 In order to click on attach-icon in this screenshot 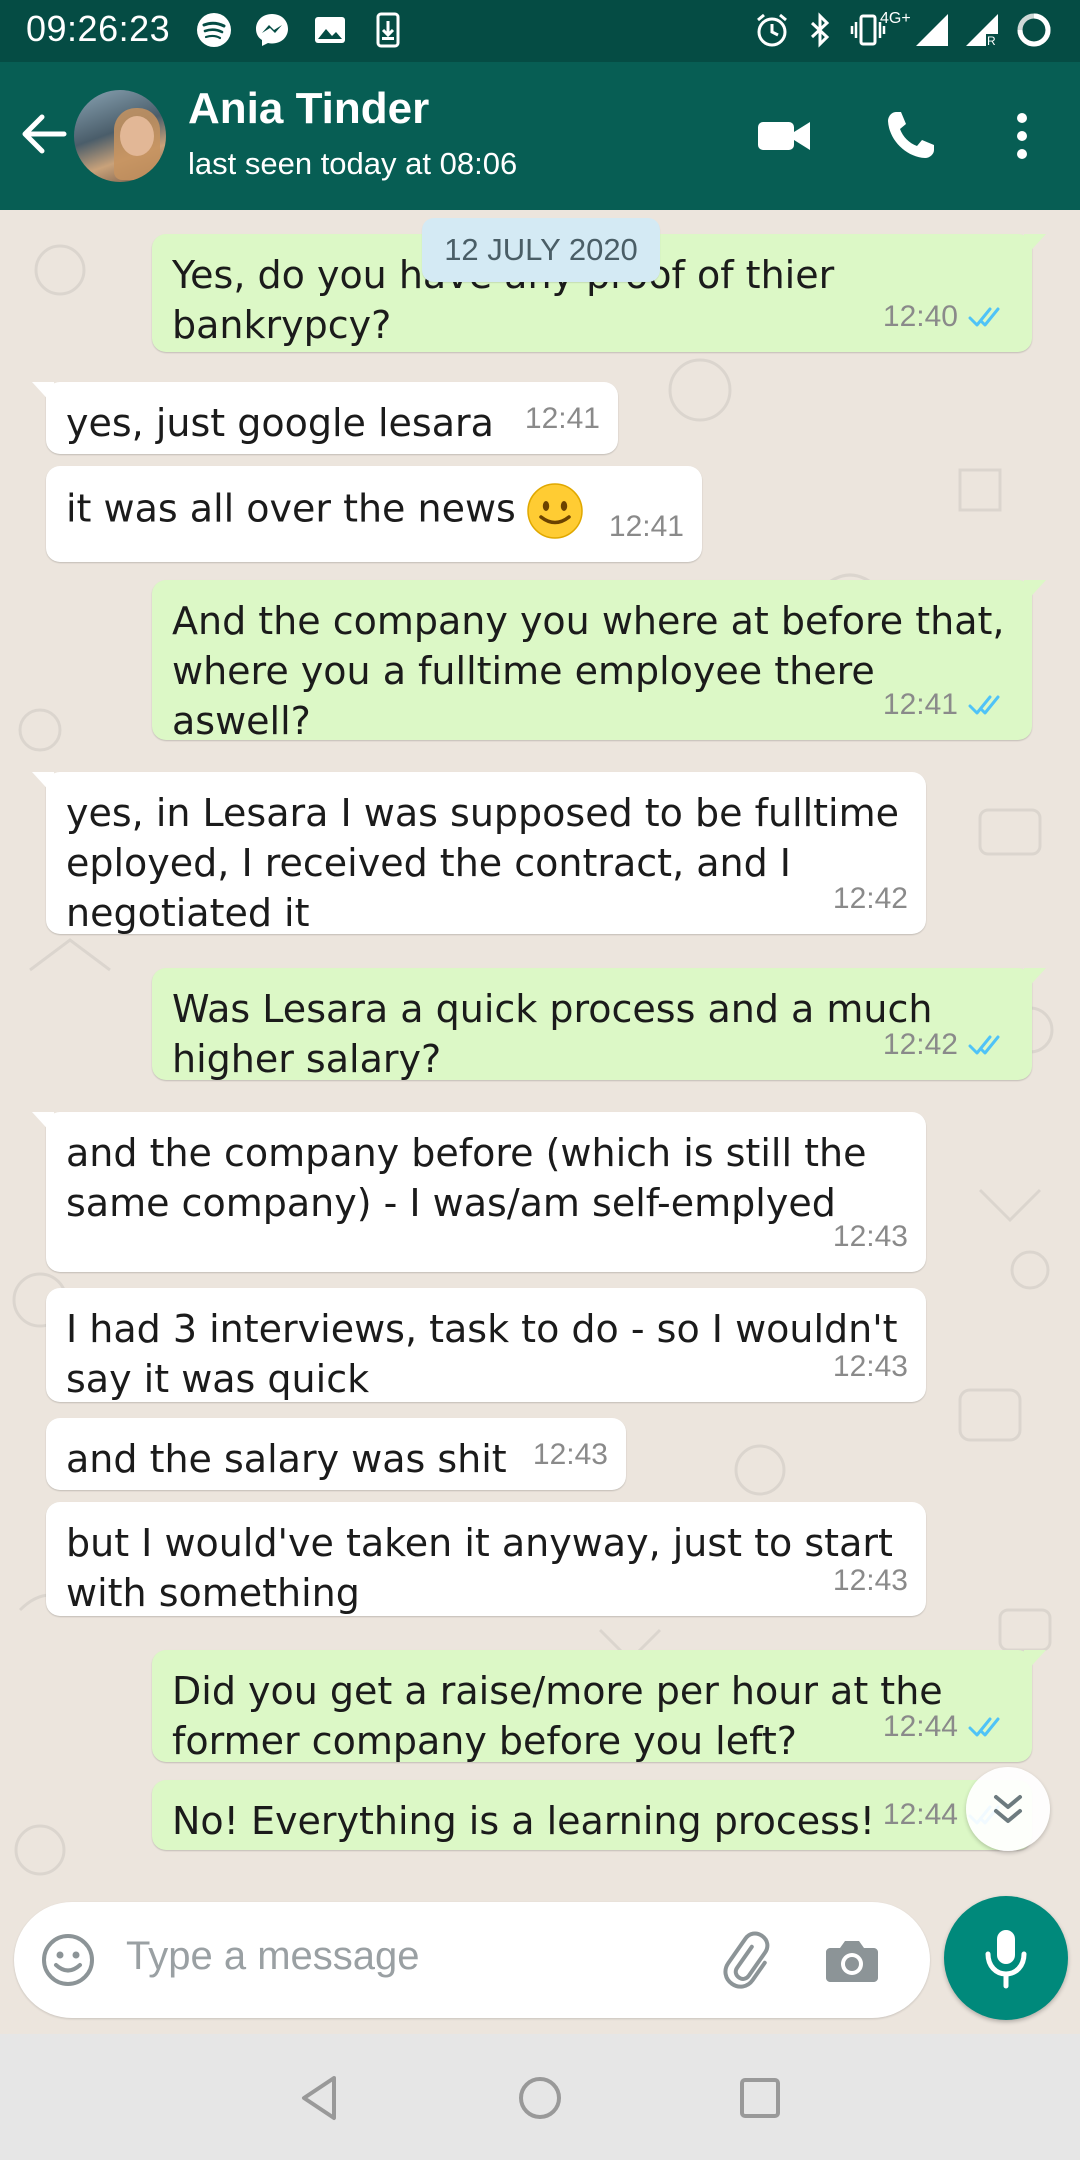, I will do `click(746, 1960)`.